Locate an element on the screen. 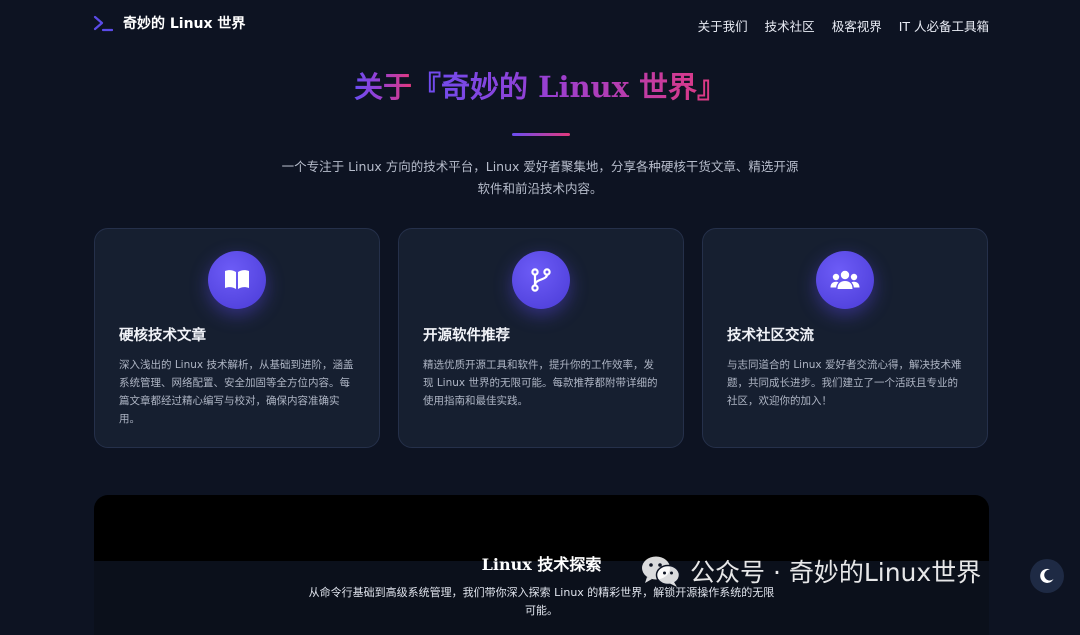 The width and height of the screenshot is (1080, 635). wechat-watermark: 公众号 · 奇妙的Linux世界 is located at coordinates (810, 571).